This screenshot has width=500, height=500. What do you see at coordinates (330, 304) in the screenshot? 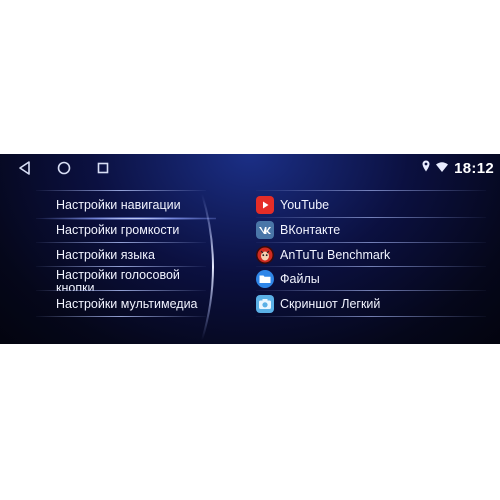
I see `app-label: Скриншот Легкий` at bounding box center [330, 304].